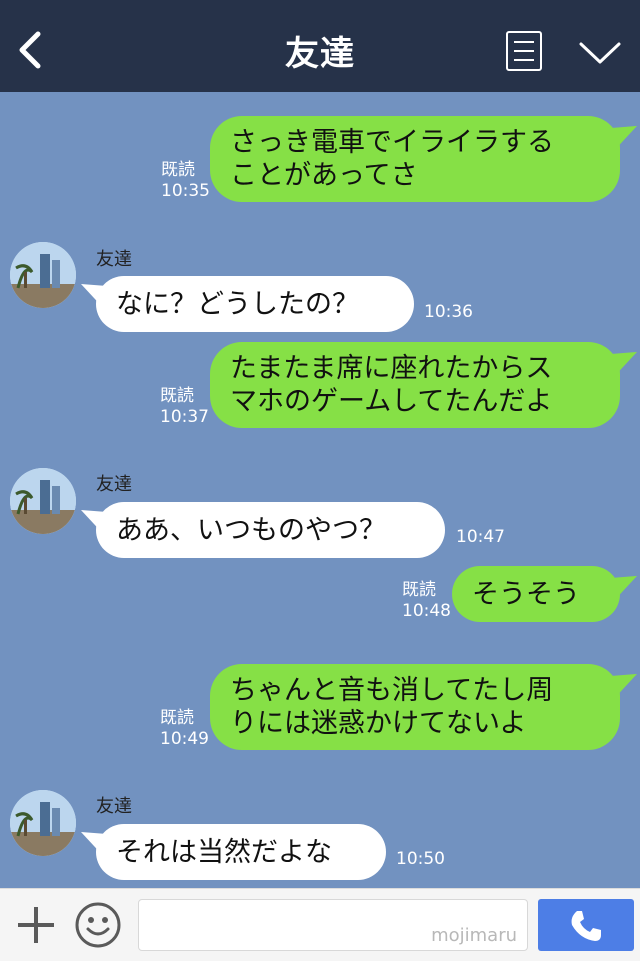 This screenshot has height=961, width=640. Describe the element at coordinates (415, 707) in the screenshot. I see `outgoing-message: ちゃんと音も消してたし周 りには迷惑かけてないよ` at that location.